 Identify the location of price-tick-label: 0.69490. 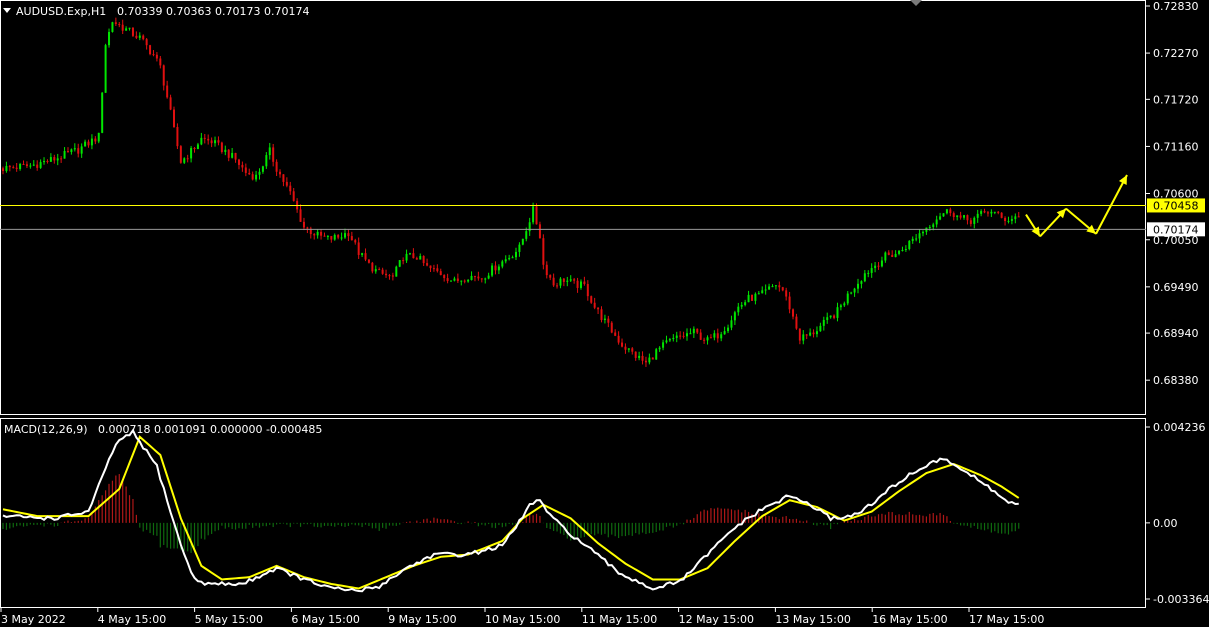
(1176, 287).